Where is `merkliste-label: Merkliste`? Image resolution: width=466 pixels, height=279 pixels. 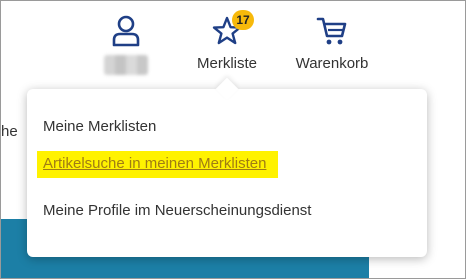
merkliste-label: Merkliste is located at coordinates (226, 63).